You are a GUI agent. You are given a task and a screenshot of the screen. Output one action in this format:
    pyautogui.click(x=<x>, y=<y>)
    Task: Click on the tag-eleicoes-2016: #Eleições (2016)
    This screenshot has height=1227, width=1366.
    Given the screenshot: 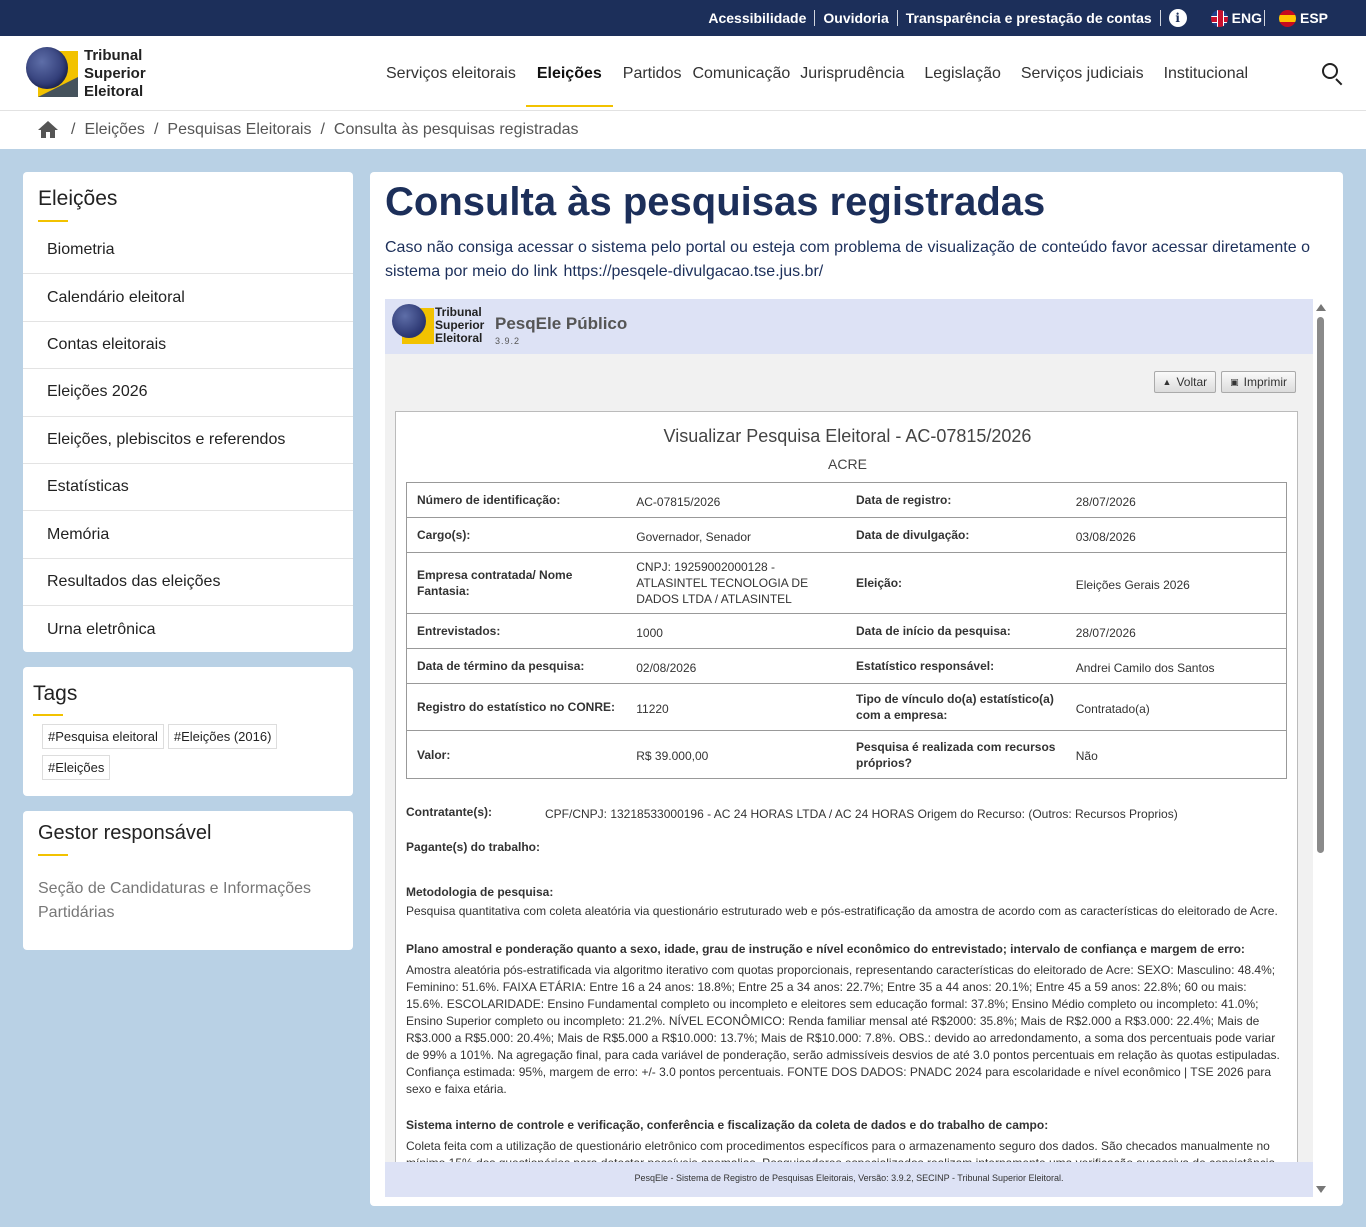 What is the action you would take?
    pyautogui.click(x=222, y=736)
    